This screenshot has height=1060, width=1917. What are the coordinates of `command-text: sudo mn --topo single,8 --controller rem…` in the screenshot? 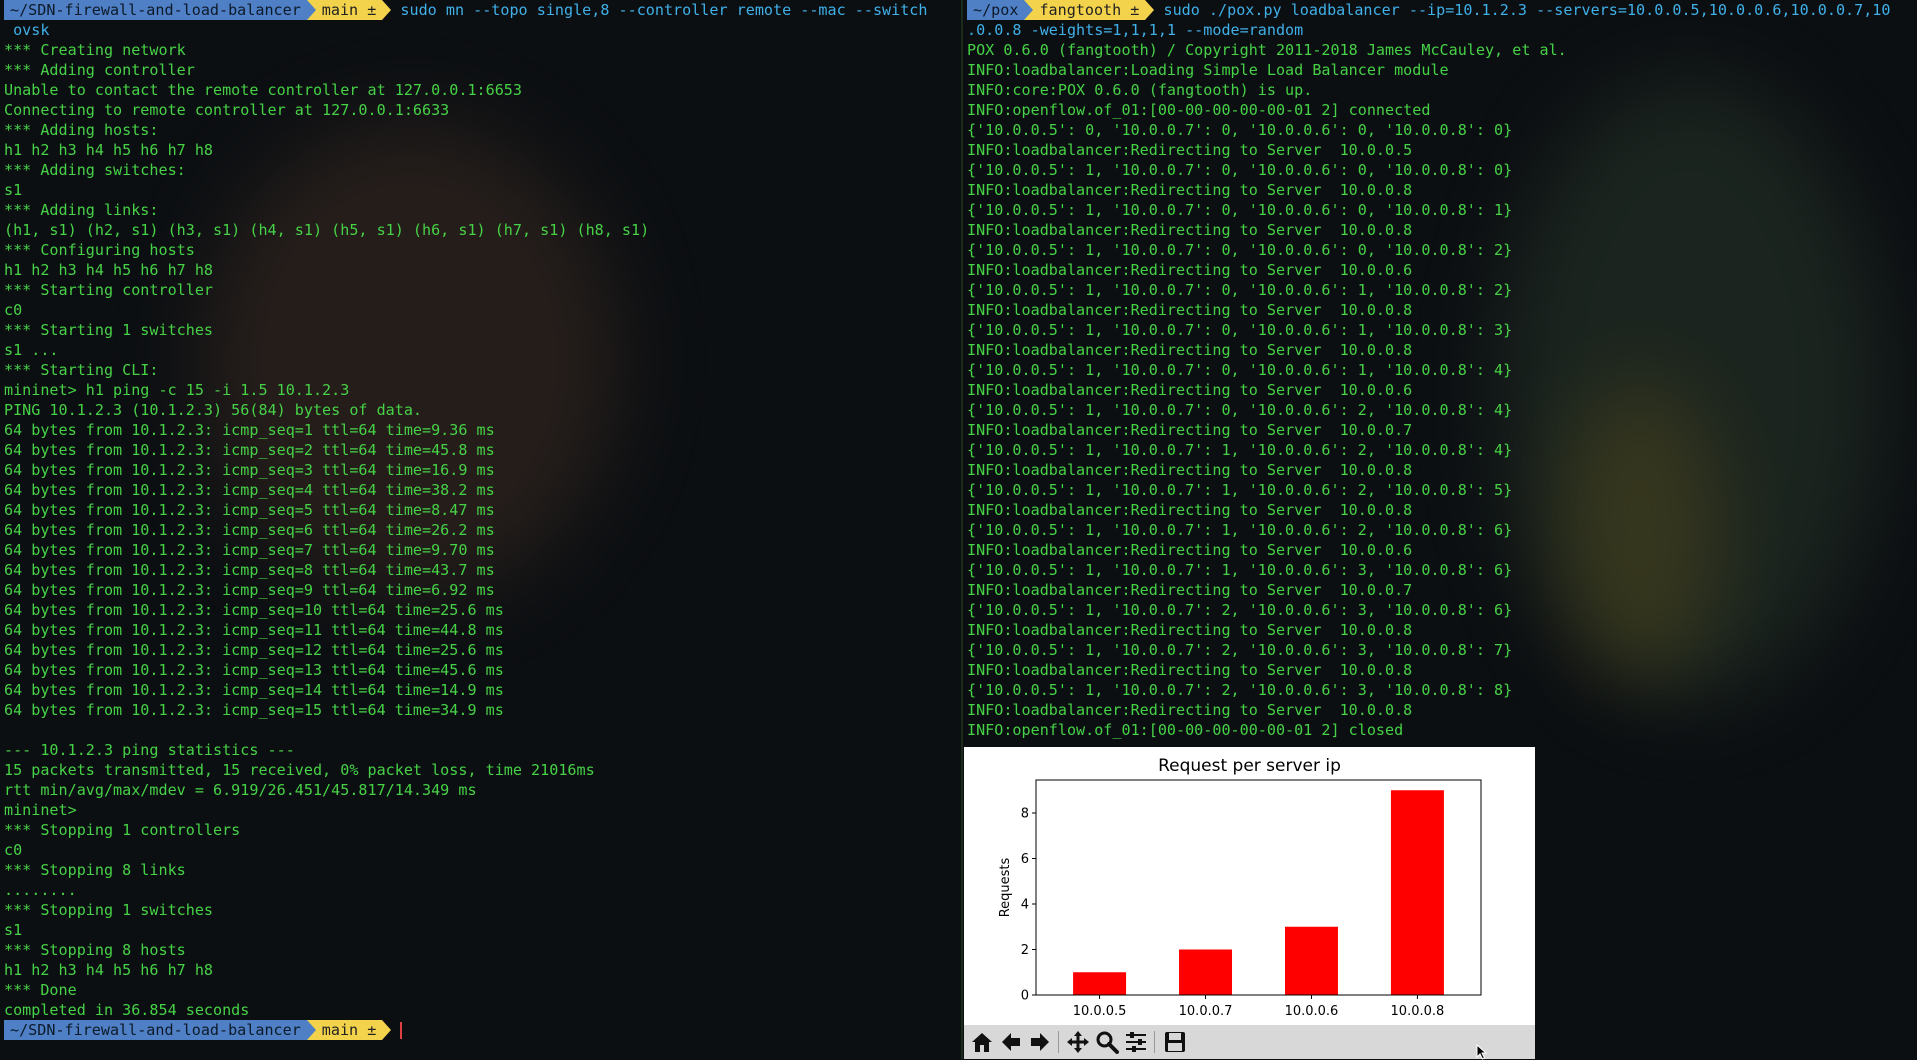 It's located at (664, 10).